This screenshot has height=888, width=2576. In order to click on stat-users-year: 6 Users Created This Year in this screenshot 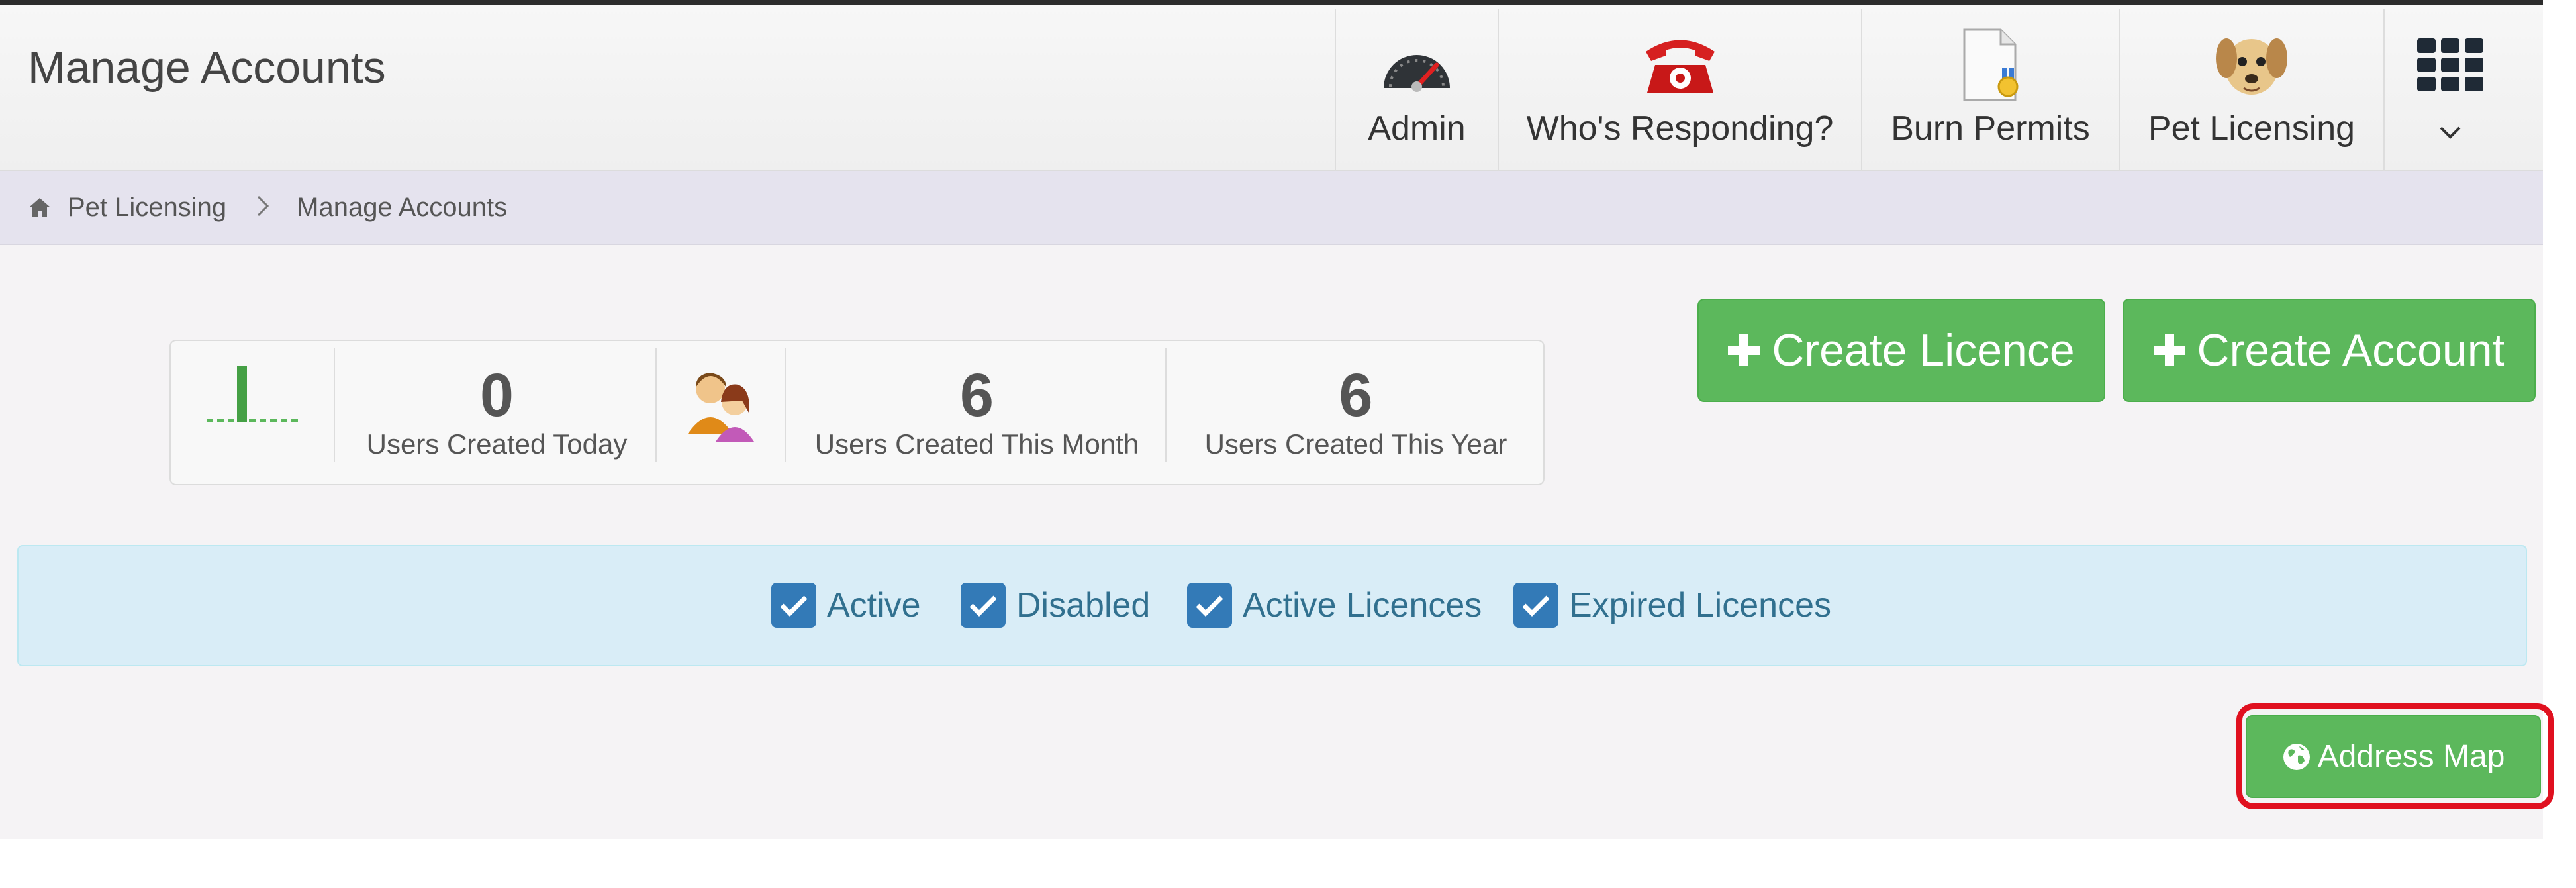, I will do `click(1356, 412)`.